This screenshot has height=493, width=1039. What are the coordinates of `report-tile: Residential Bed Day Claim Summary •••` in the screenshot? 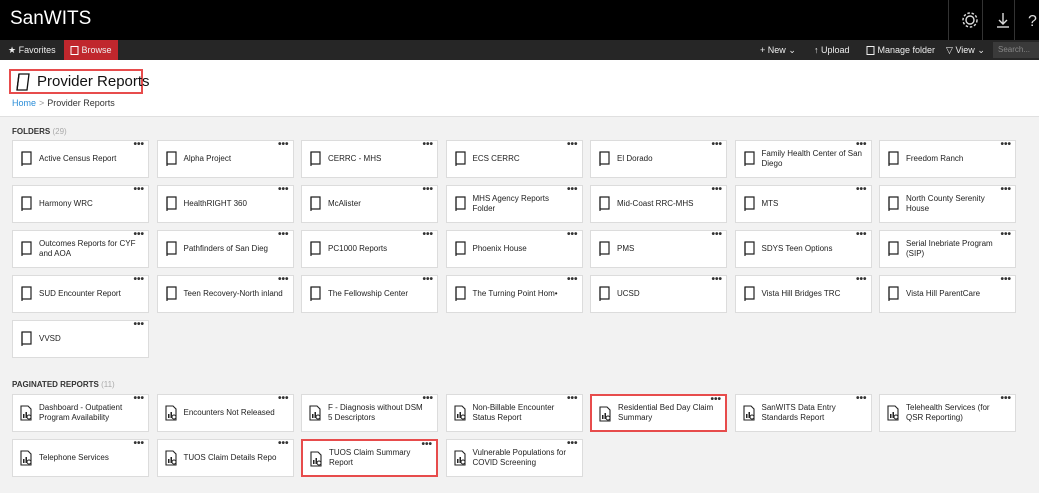 It's located at (658, 413).